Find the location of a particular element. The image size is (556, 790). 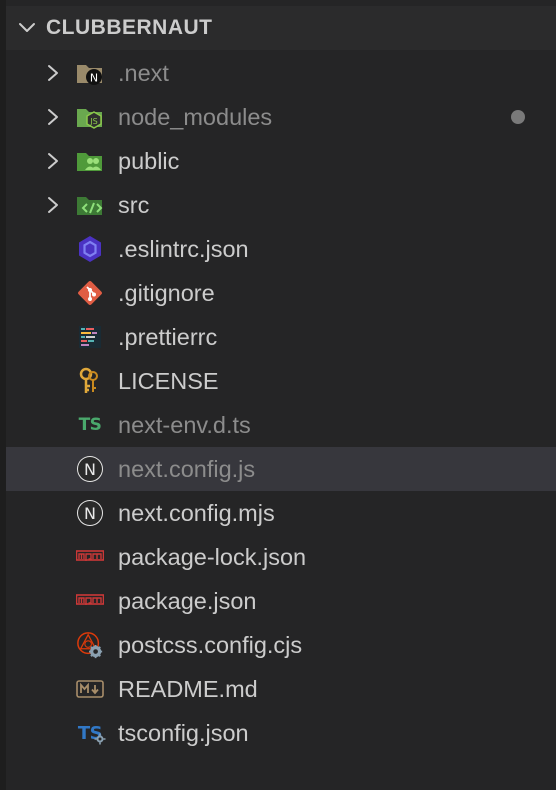

tree-item-package-json: package.json is located at coordinates (281, 601).